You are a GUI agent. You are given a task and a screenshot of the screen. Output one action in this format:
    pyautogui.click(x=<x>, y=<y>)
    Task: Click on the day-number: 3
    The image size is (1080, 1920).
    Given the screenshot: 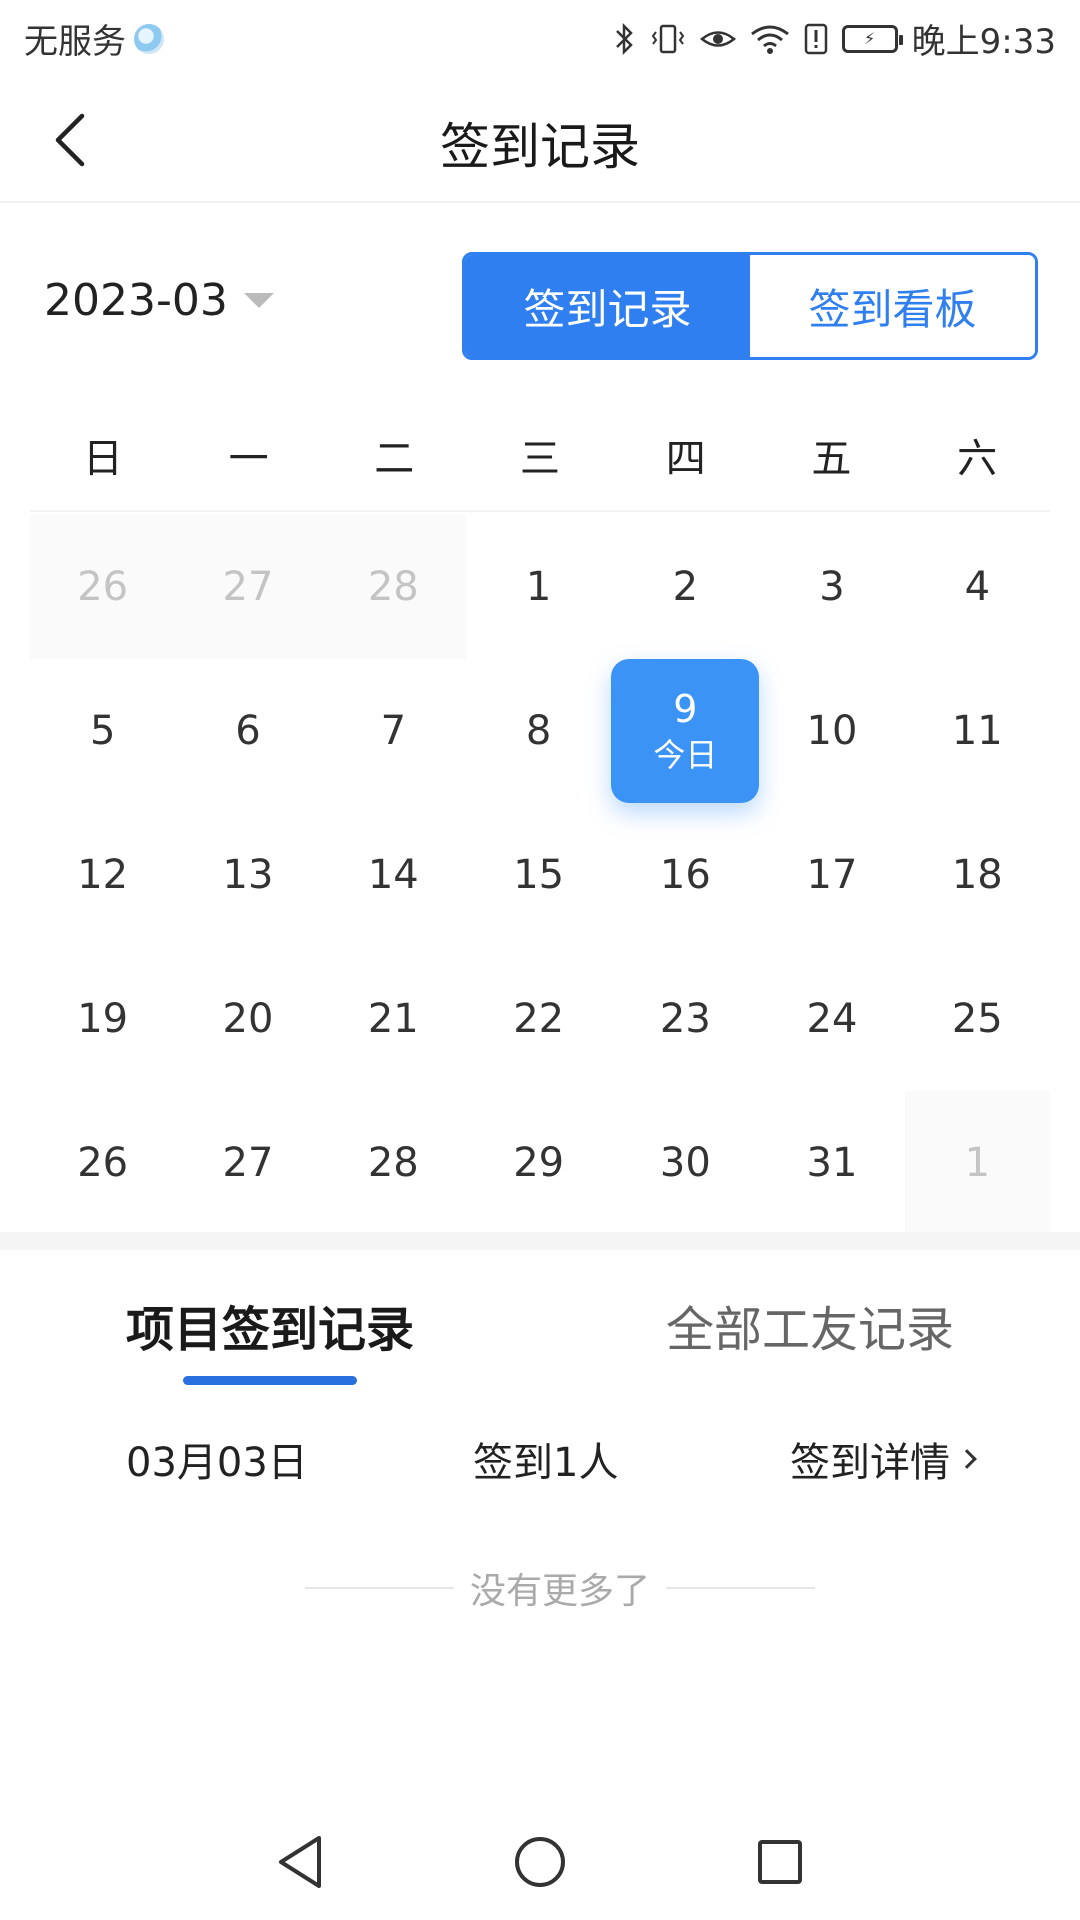 What is the action you would take?
    pyautogui.click(x=832, y=587)
    